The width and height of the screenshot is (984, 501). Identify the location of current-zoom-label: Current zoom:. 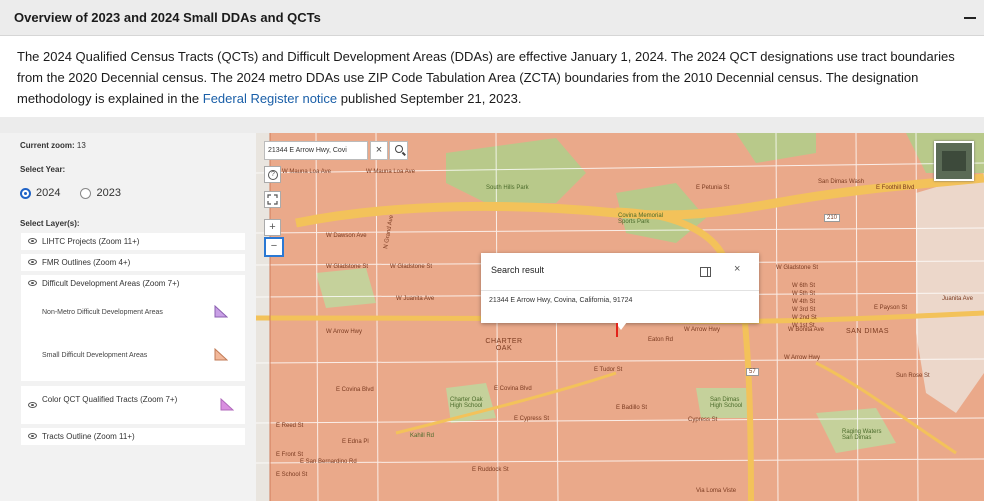
(47, 145).